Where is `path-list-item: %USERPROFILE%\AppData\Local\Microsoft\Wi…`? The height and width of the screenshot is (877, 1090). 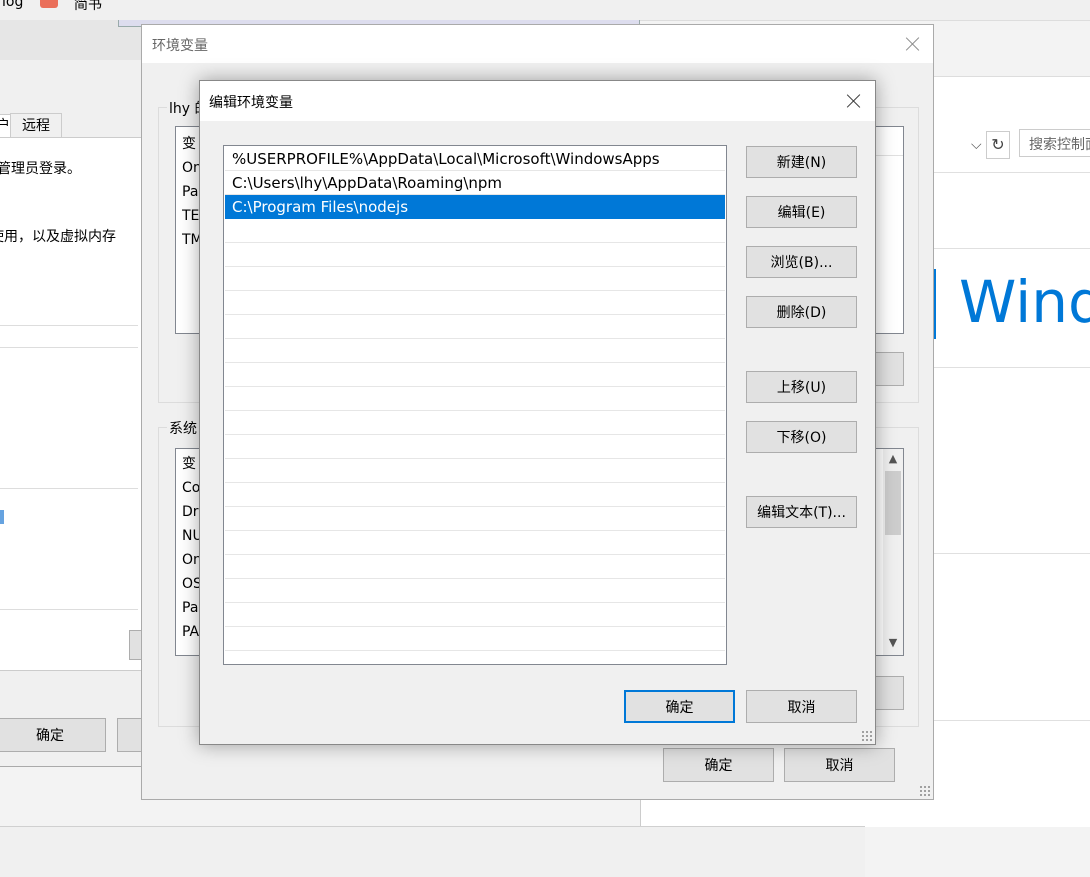 path-list-item: %USERPROFILE%\AppData\Local\Microsoft\Wi… is located at coordinates (475, 159).